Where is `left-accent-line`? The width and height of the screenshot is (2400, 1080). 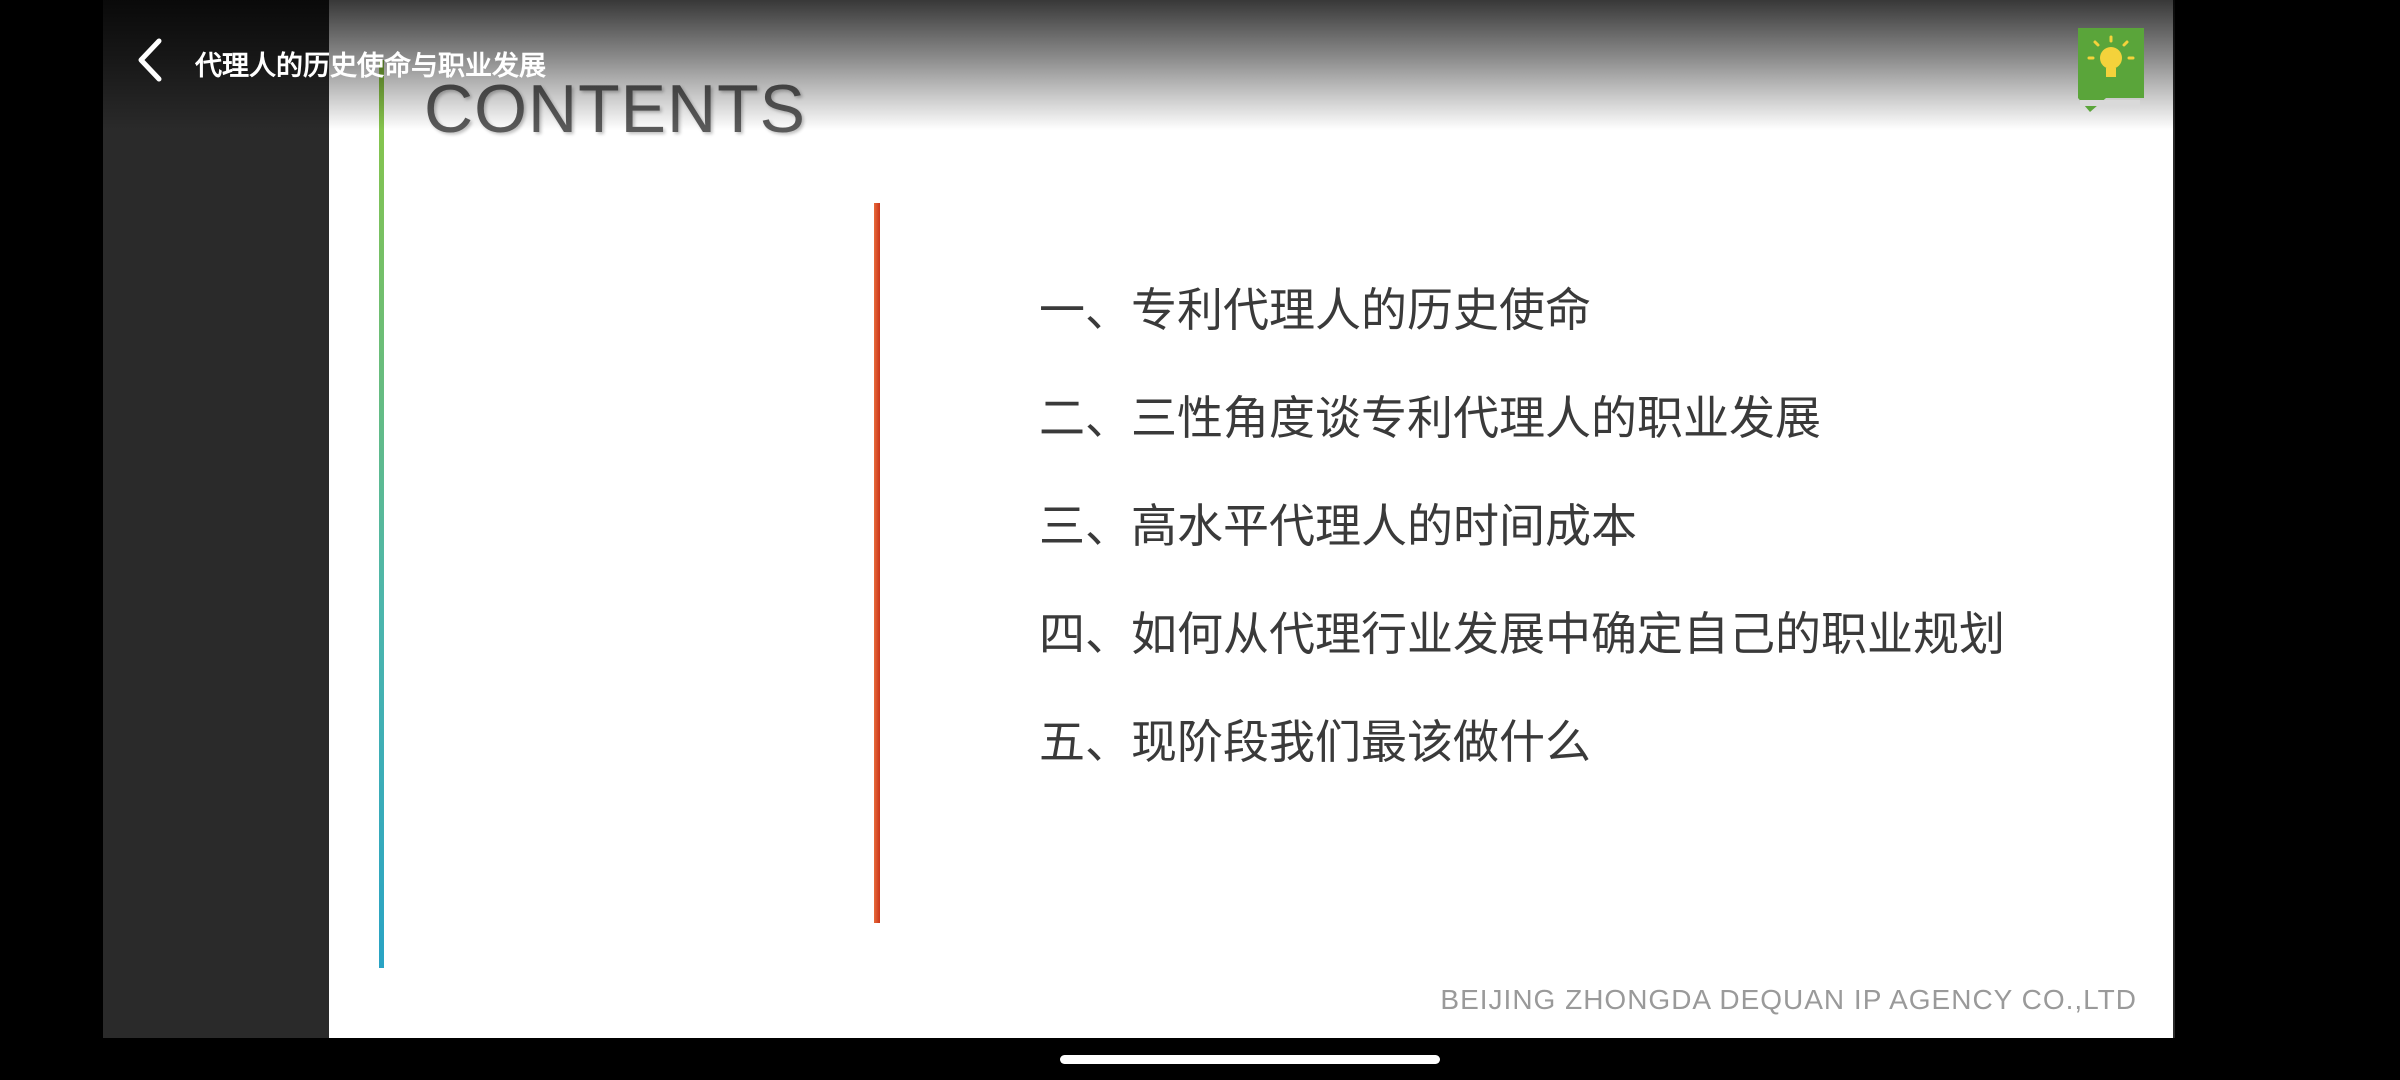
left-accent-line is located at coordinates (381, 514).